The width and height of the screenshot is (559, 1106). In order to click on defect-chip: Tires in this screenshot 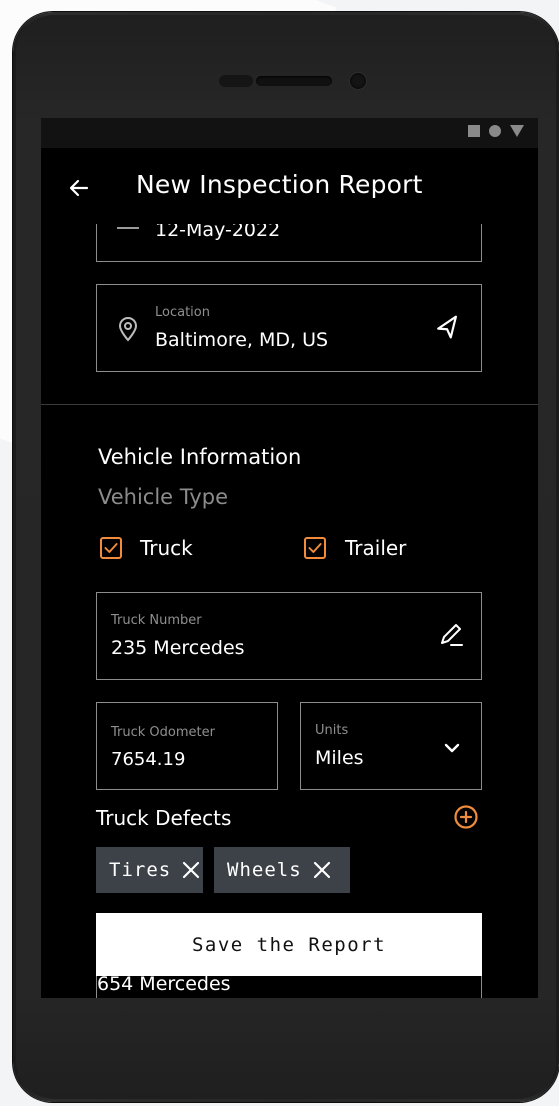, I will do `click(149, 870)`.